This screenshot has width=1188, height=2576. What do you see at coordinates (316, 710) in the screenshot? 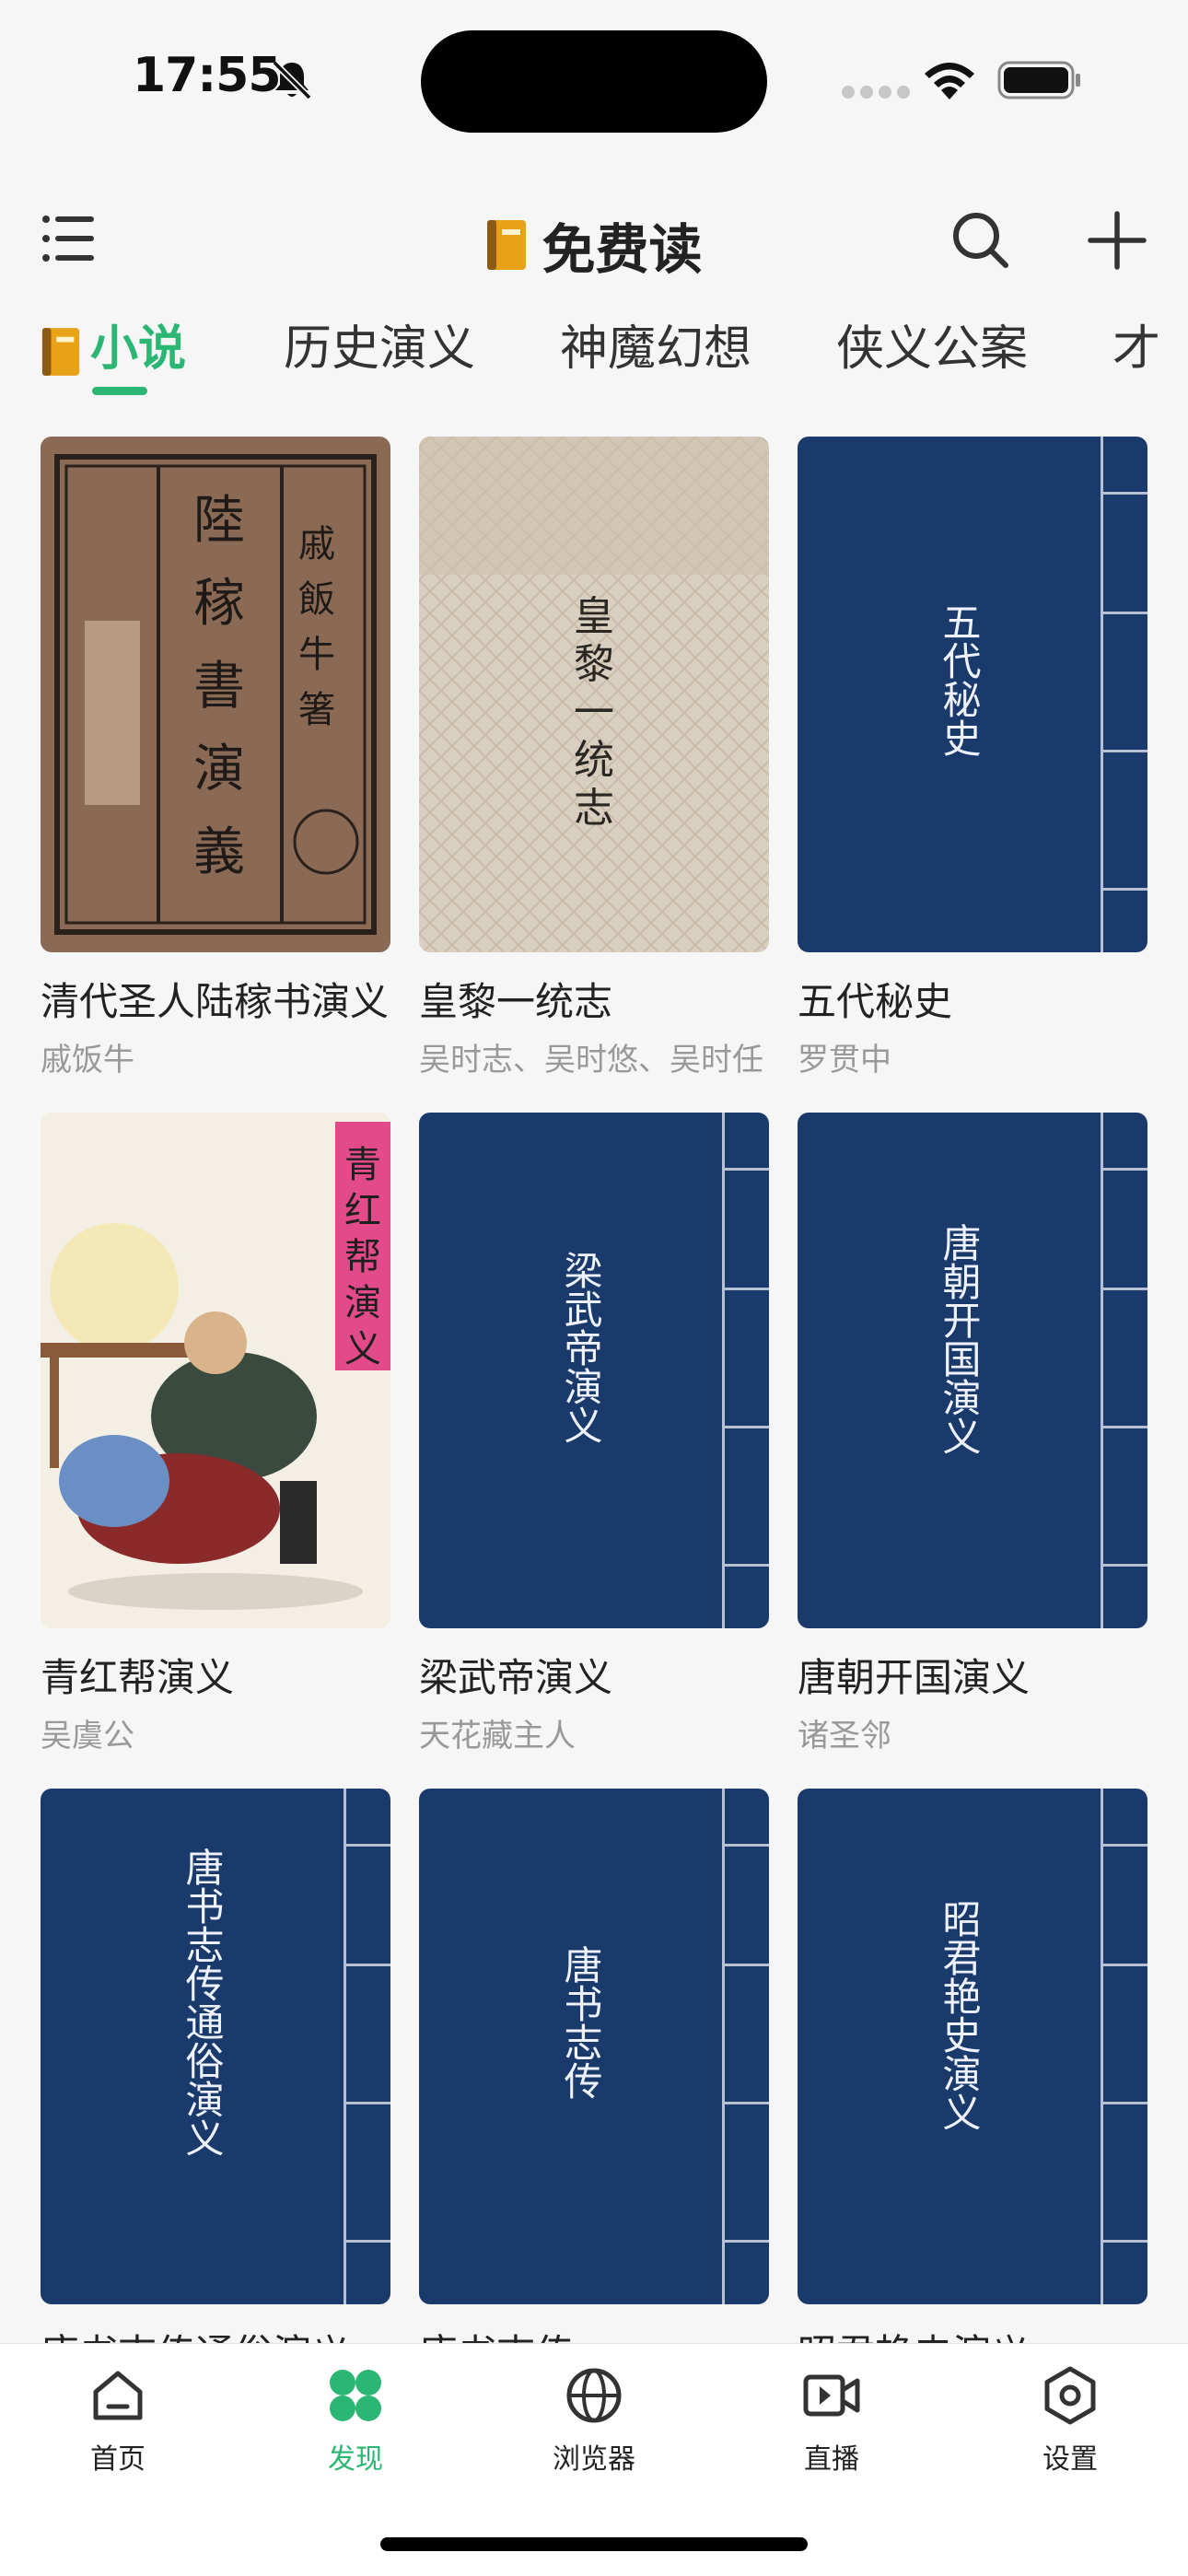
I see `svg-text: 箸` at bounding box center [316, 710].